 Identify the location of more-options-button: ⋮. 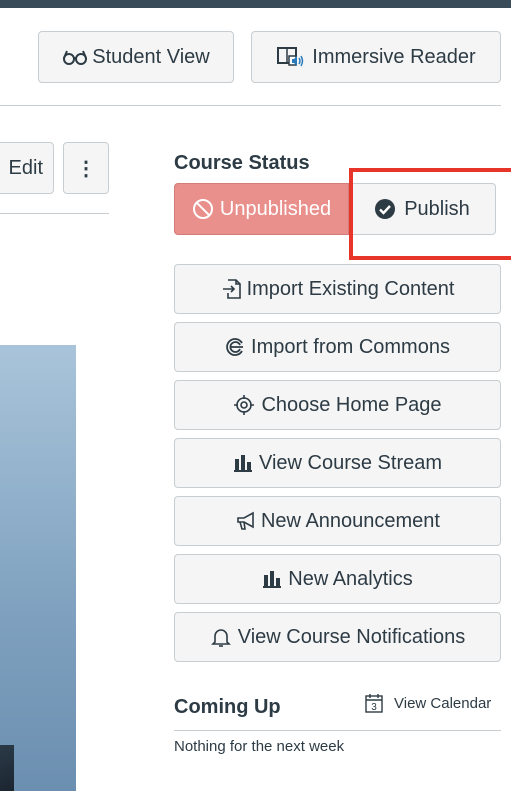
(86, 168).